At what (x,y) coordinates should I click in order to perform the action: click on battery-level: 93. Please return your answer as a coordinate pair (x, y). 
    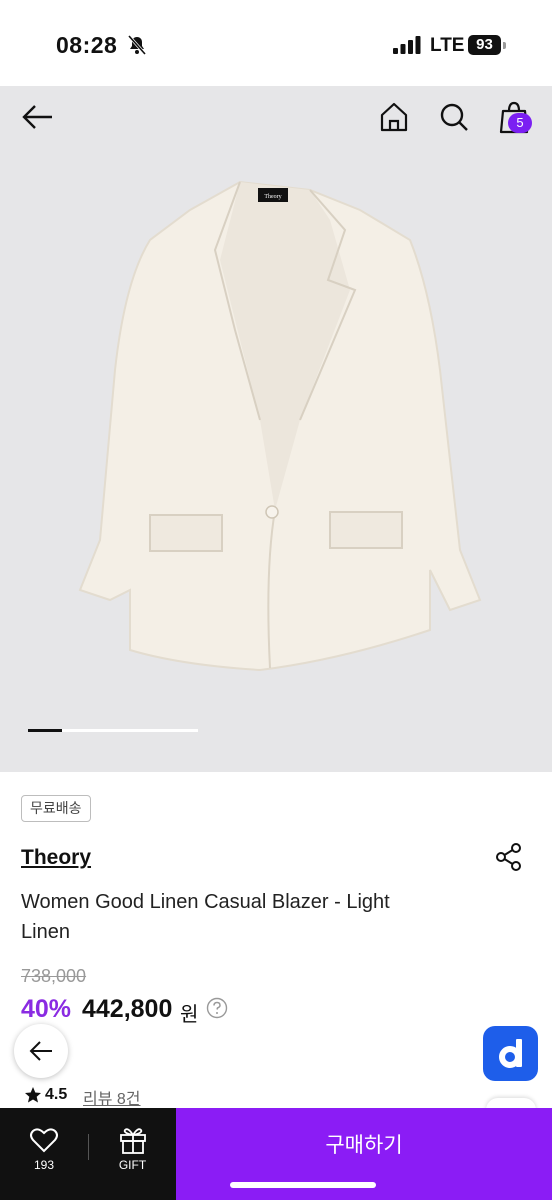
    Looking at the image, I should click on (484, 45).